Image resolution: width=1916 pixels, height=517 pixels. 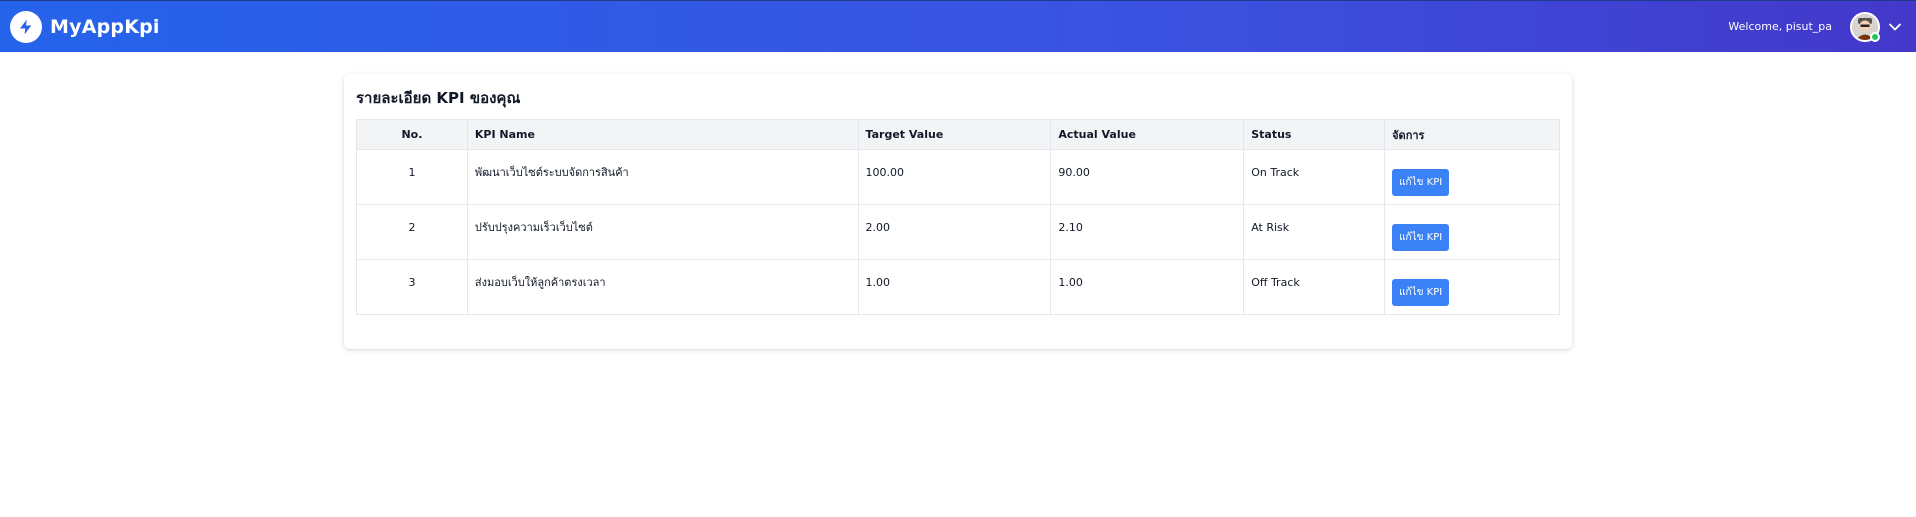 I want to click on header-target-value: Target Value, so click(x=954, y=134).